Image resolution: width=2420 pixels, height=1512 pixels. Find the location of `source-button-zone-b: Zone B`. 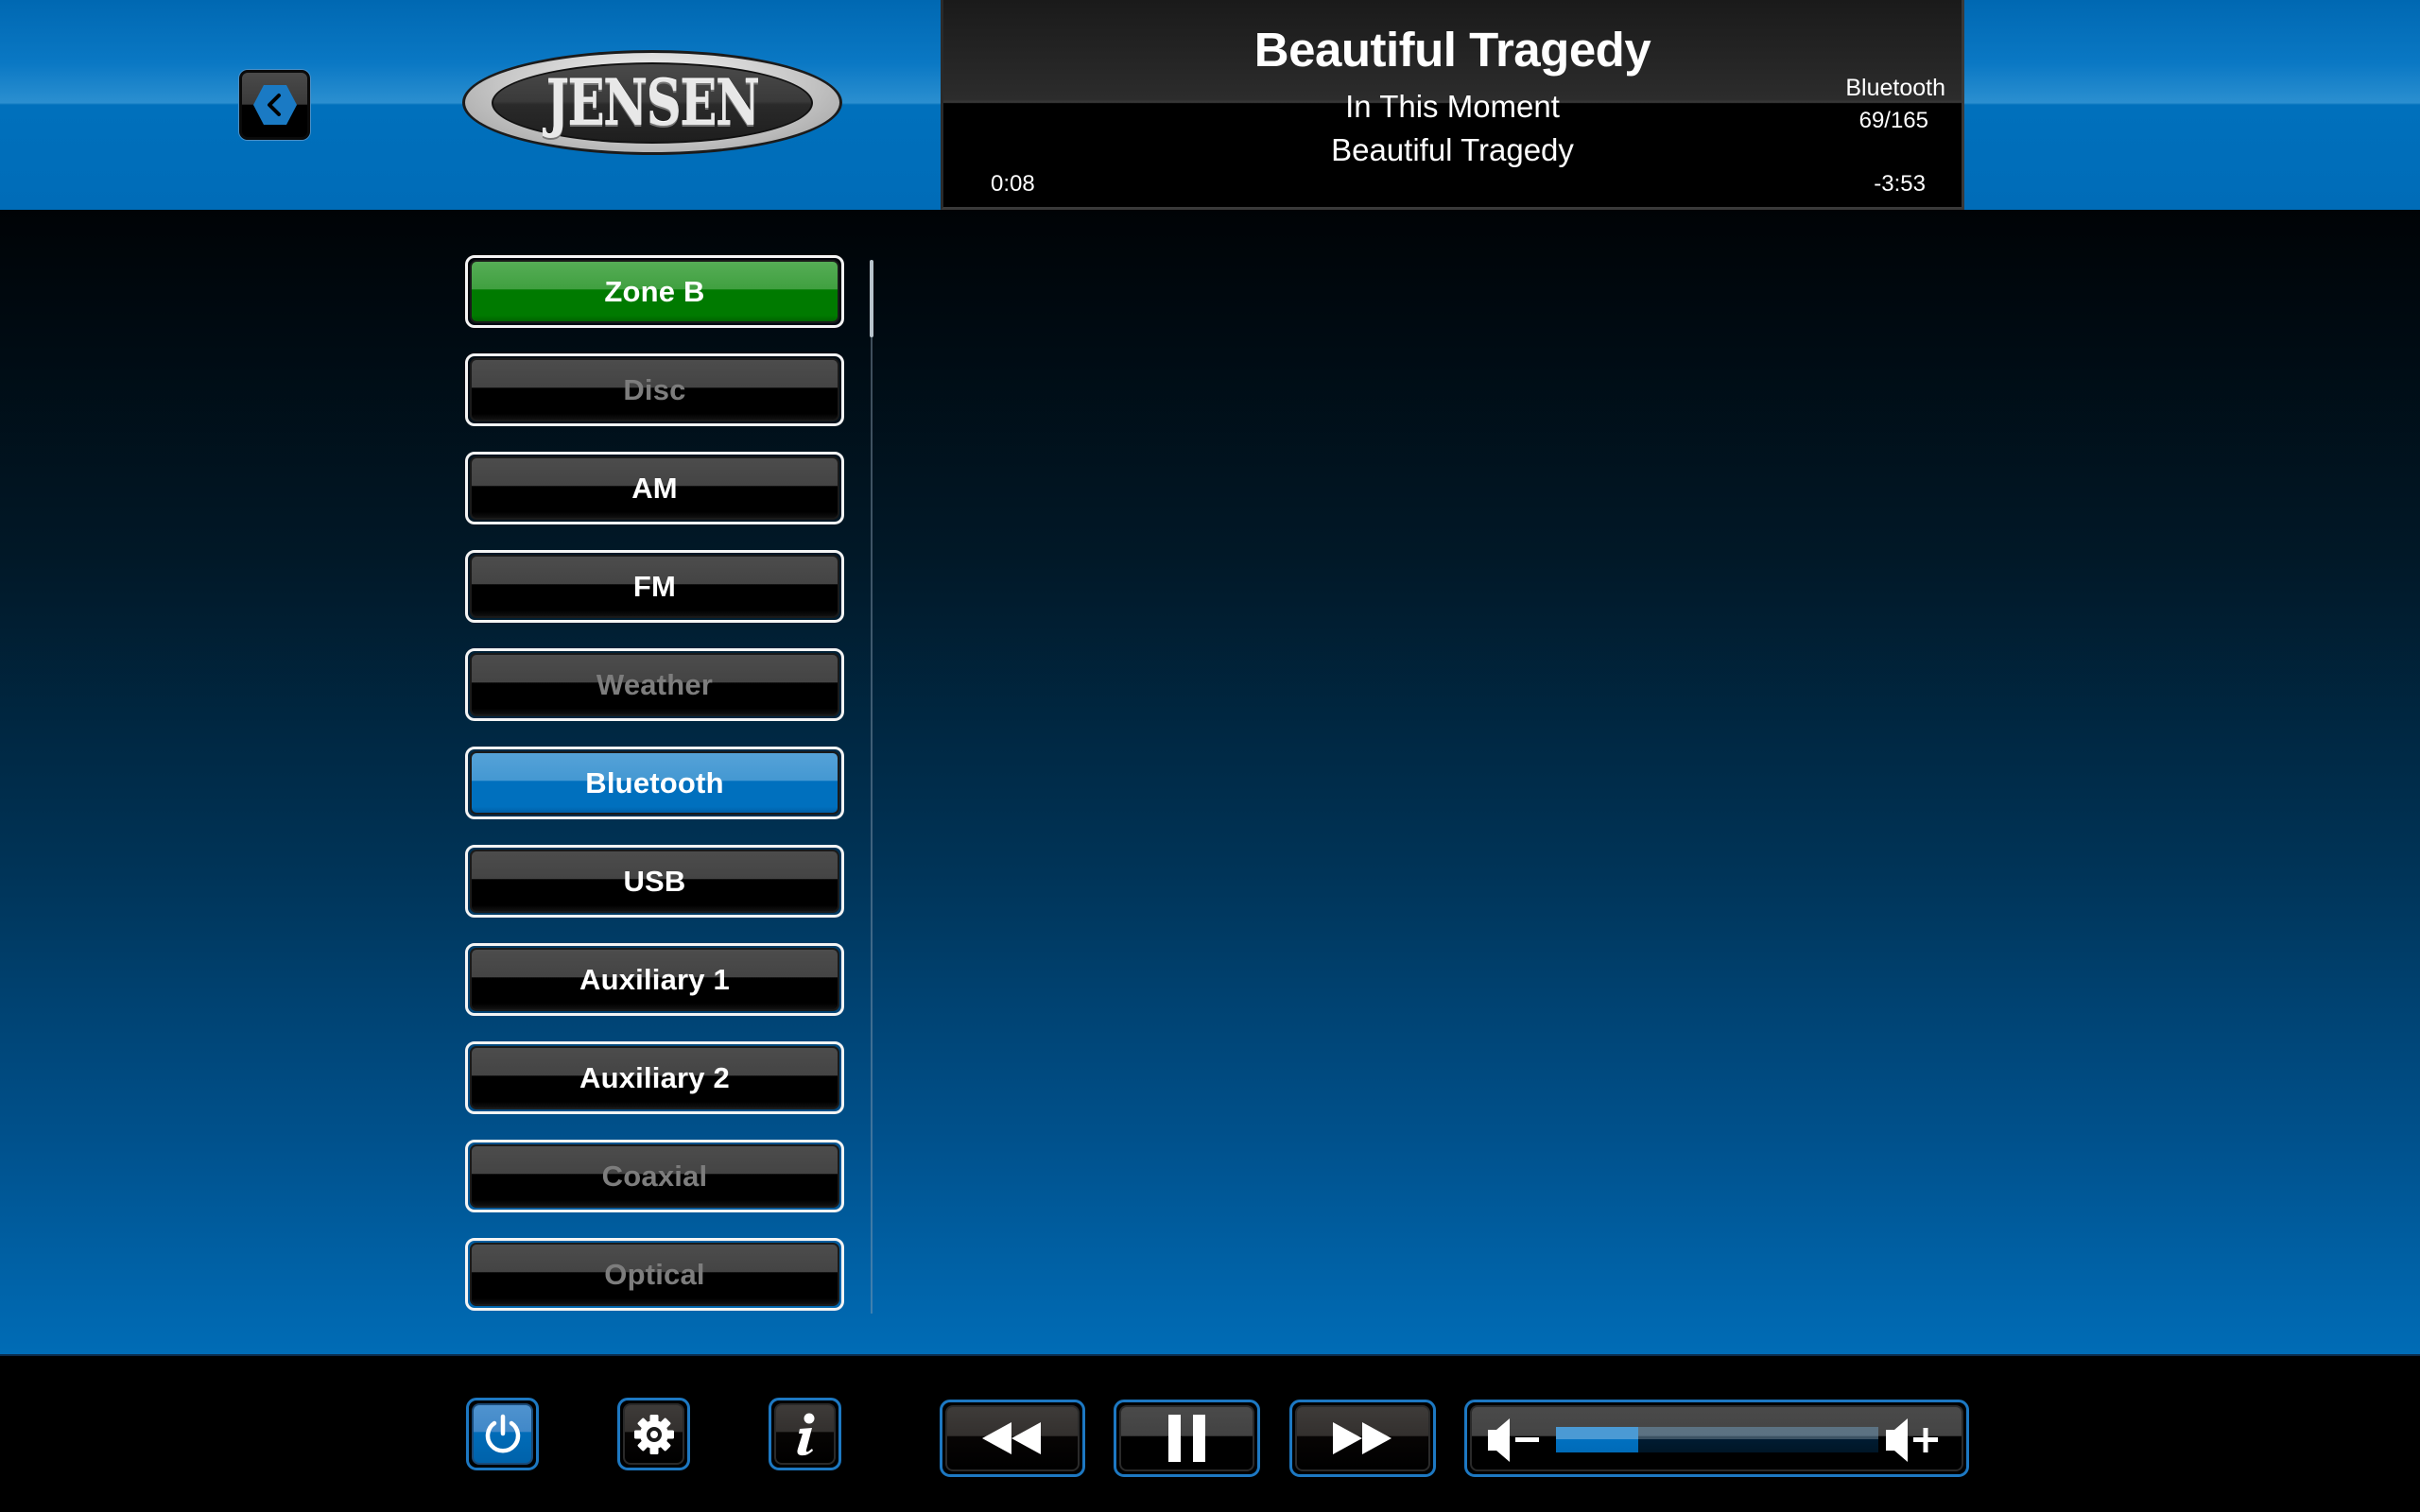

source-button-zone-b: Zone B is located at coordinates (654, 291).